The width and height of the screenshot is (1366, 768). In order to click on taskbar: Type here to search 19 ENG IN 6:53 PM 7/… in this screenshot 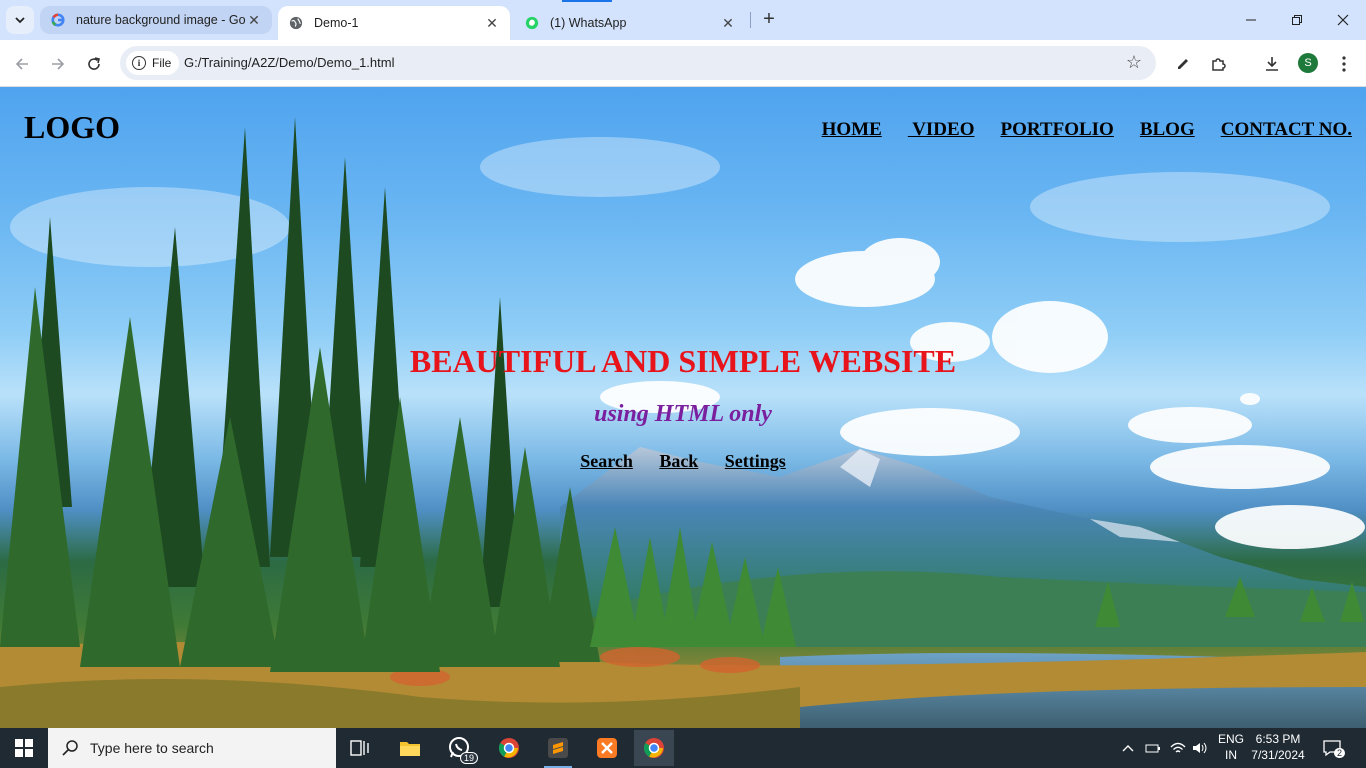, I will do `click(683, 748)`.